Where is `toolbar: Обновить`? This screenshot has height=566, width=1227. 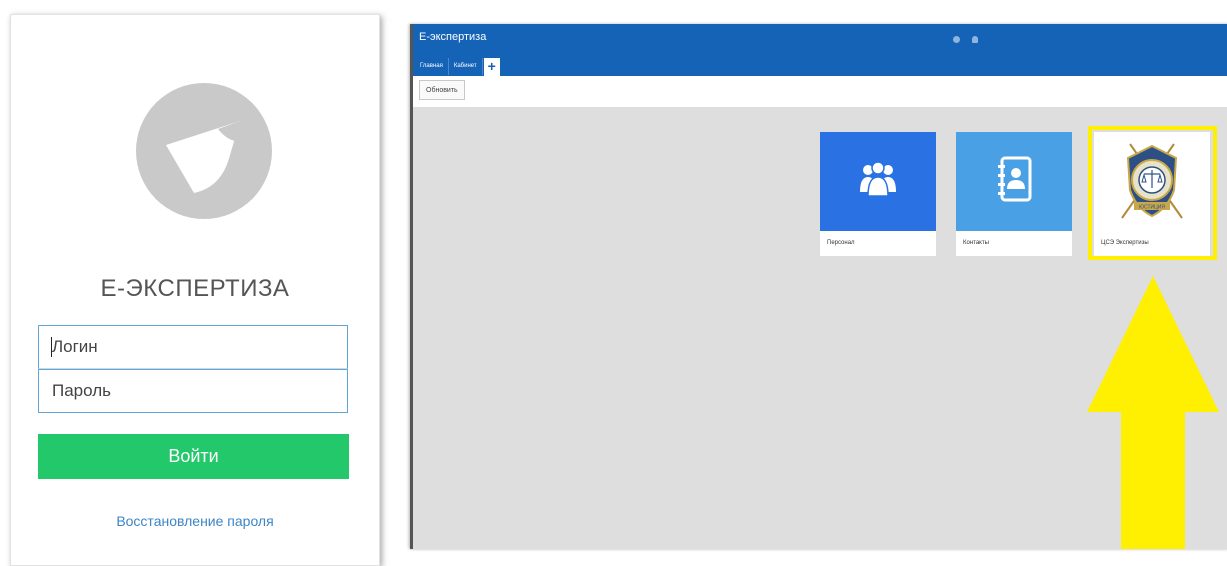
toolbar: Обновить is located at coordinates (820, 91).